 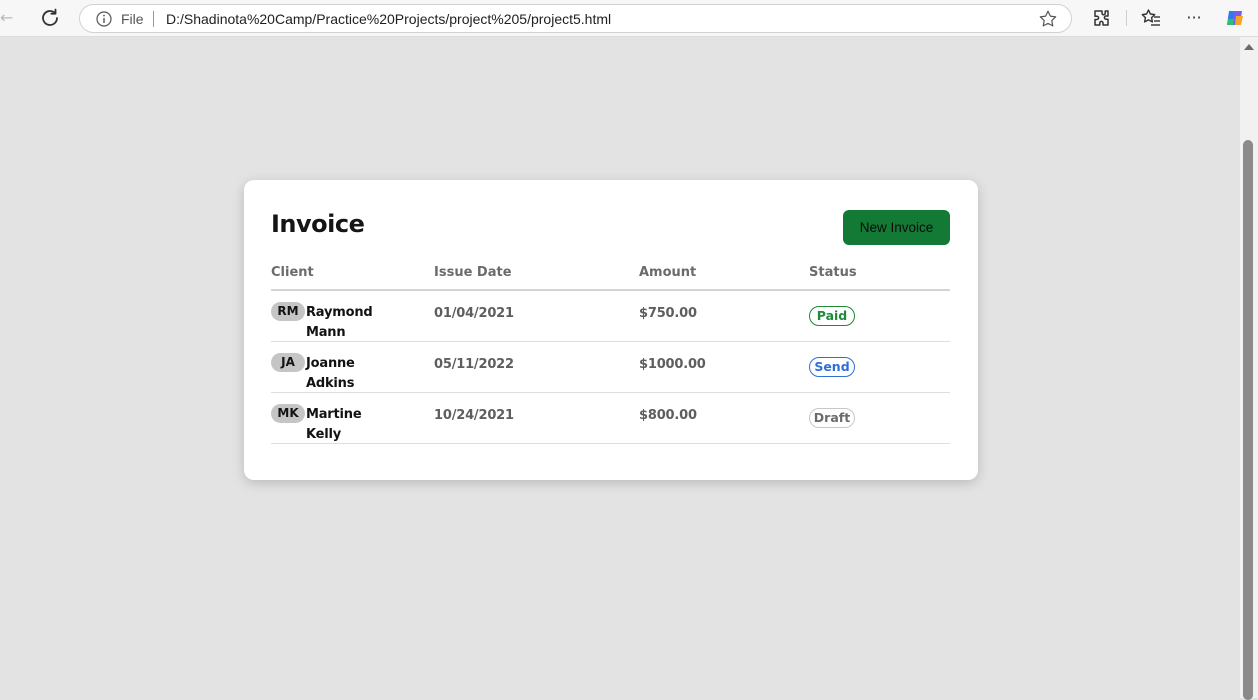 What do you see at coordinates (1248, 420) in the screenshot?
I see `scroll-thumb` at bounding box center [1248, 420].